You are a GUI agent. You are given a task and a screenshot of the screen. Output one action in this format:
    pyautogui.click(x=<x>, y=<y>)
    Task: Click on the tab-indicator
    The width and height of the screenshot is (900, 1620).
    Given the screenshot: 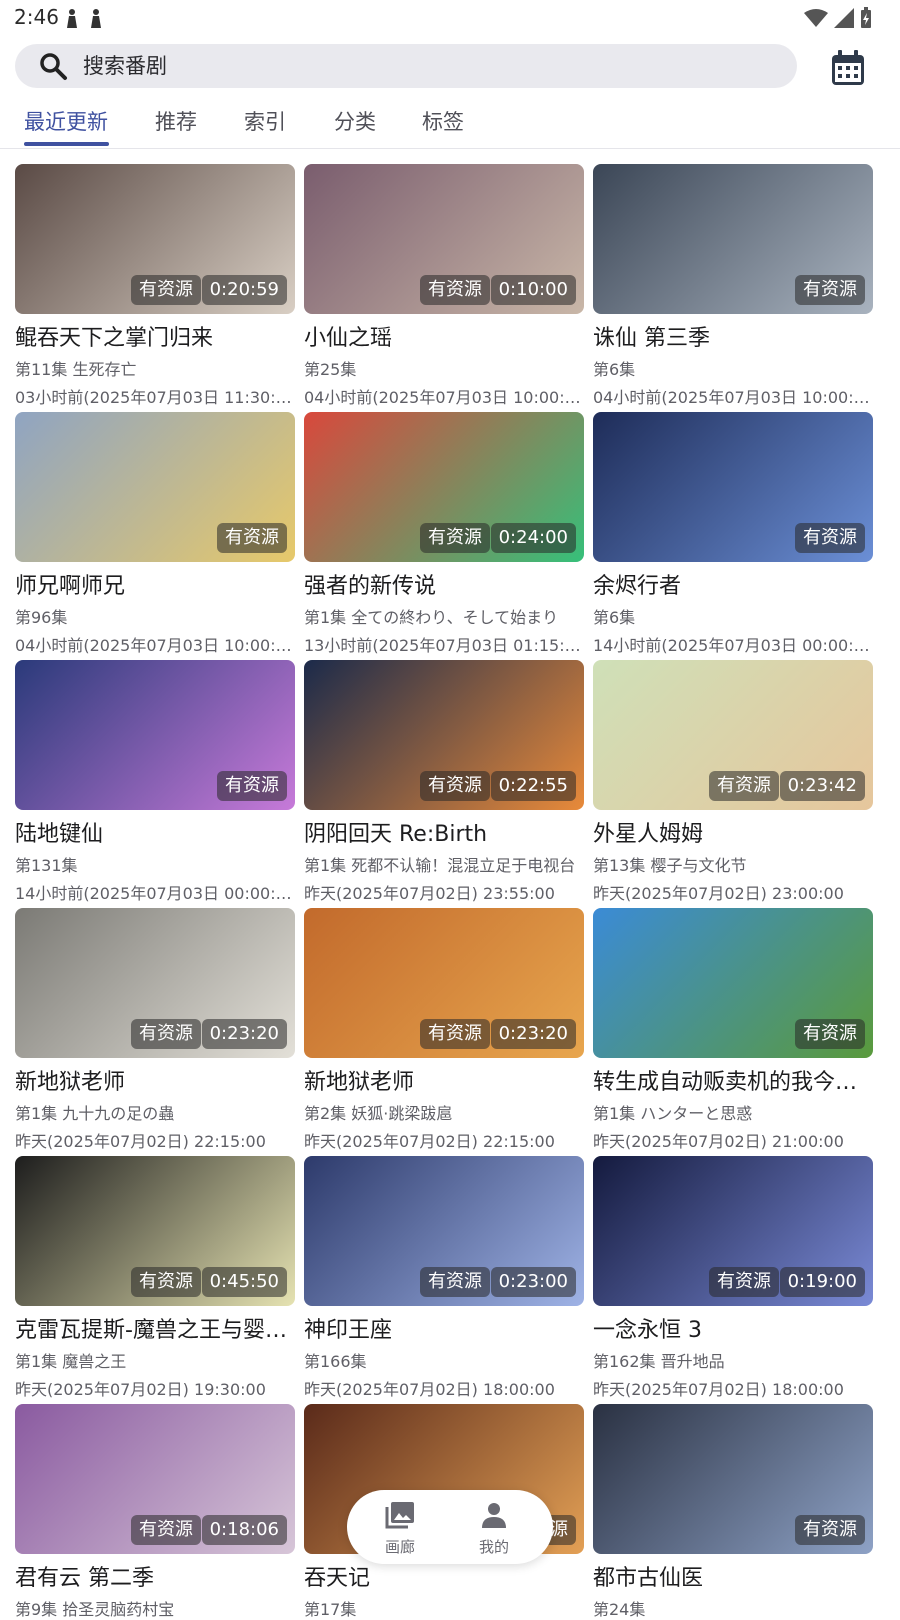 What is the action you would take?
    pyautogui.click(x=66, y=144)
    